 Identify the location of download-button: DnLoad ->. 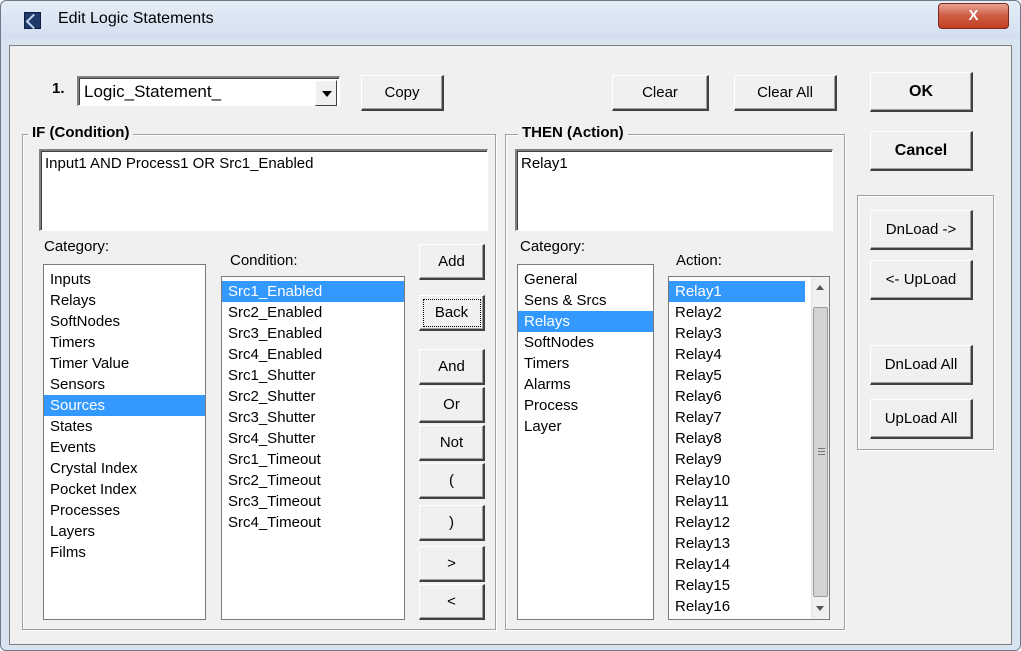
(921, 230).